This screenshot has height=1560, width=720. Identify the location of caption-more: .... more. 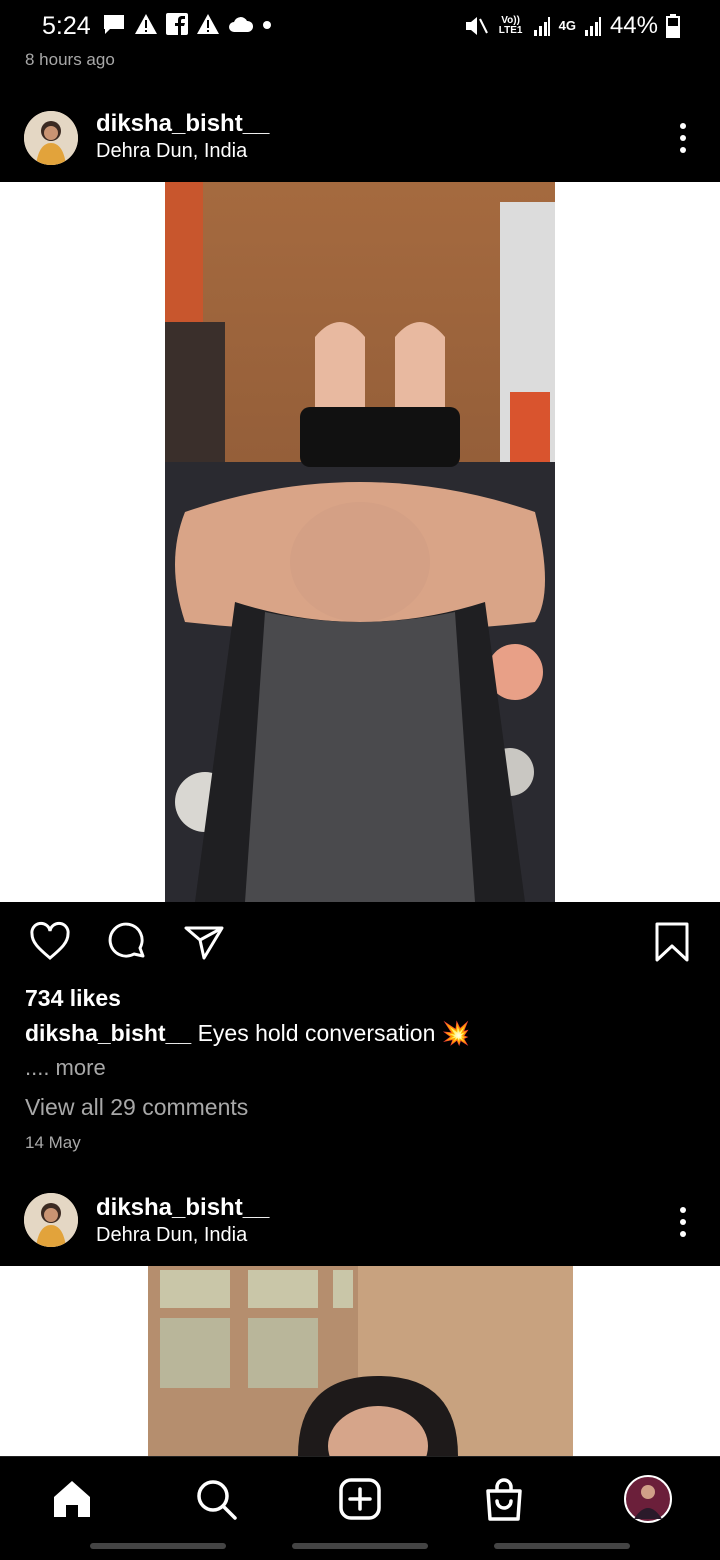
(65, 1068).